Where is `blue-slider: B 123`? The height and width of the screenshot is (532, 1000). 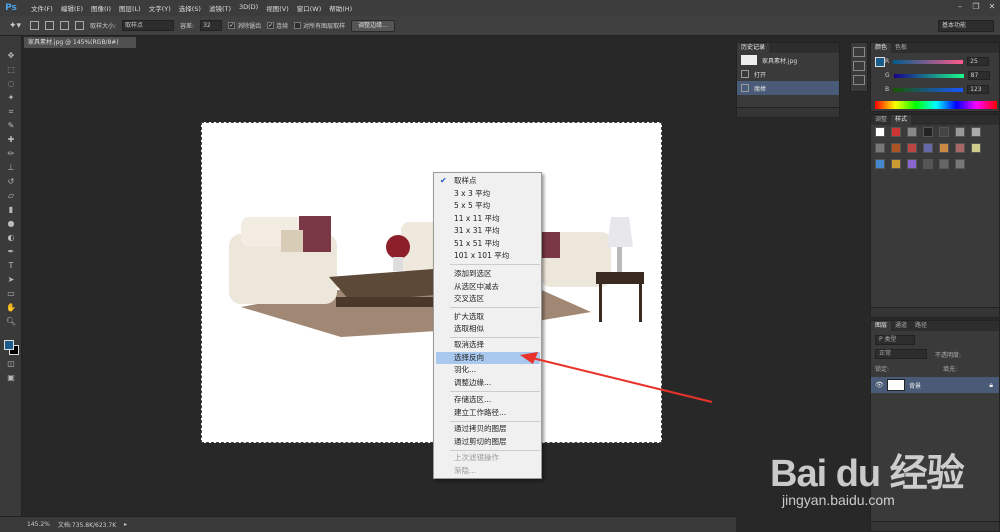
blue-slider: B 123 is located at coordinates (937, 89).